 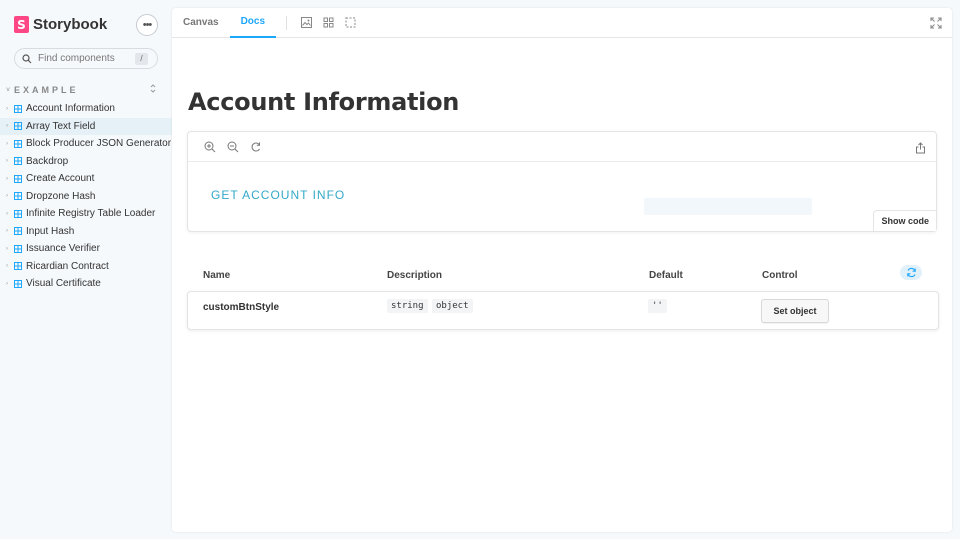 I want to click on type-chip: object, so click(x=452, y=306).